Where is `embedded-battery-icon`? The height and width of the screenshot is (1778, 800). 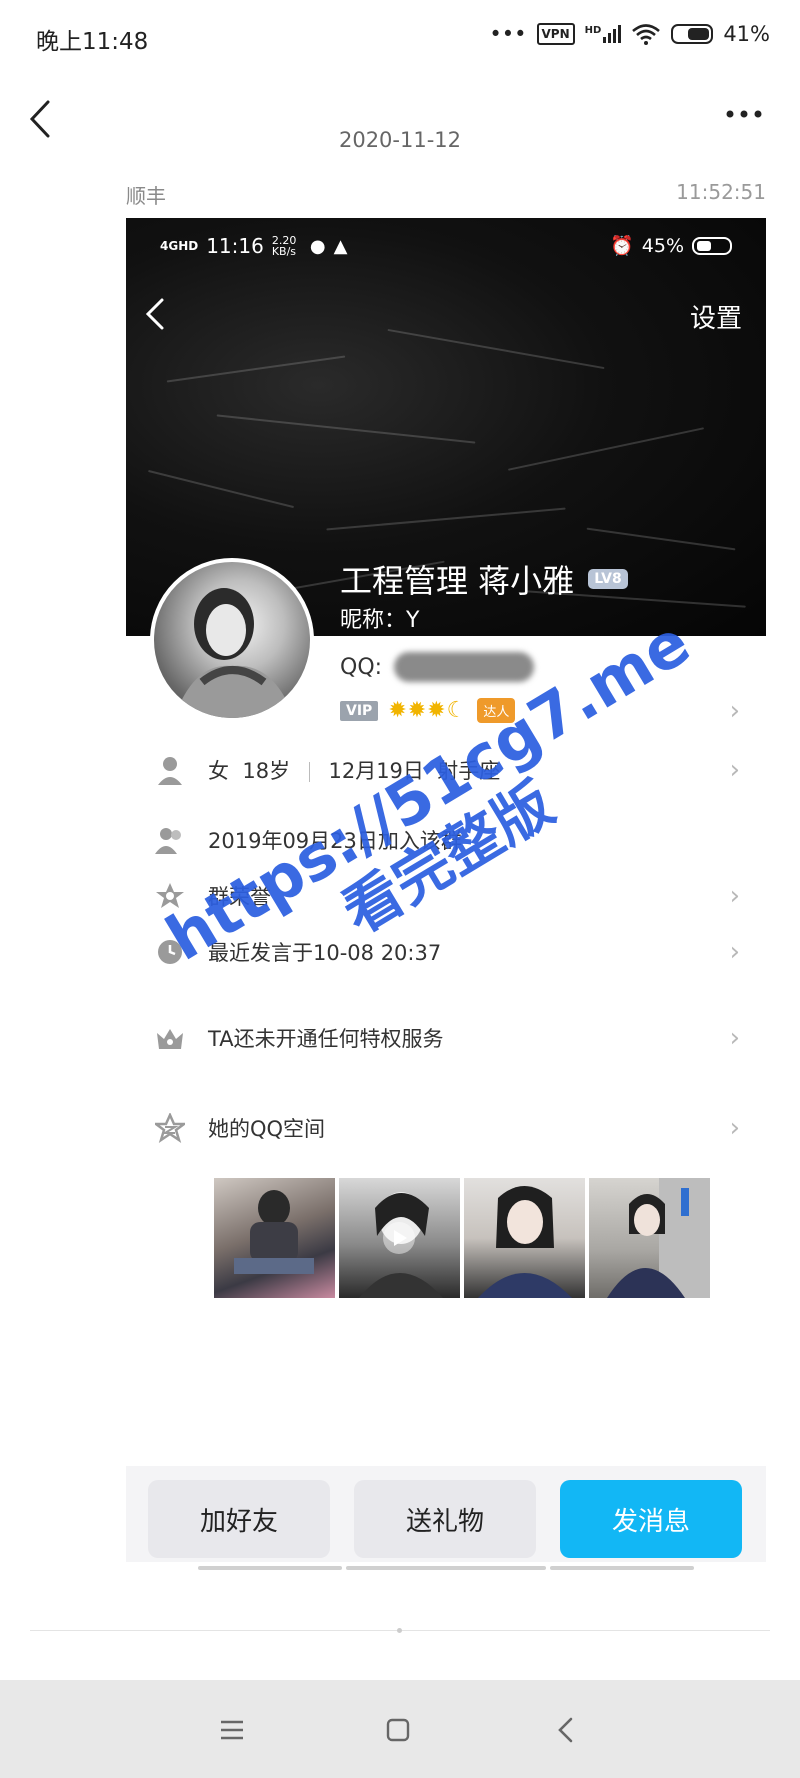 embedded-battery-icon is located at coordinates (712, 245).